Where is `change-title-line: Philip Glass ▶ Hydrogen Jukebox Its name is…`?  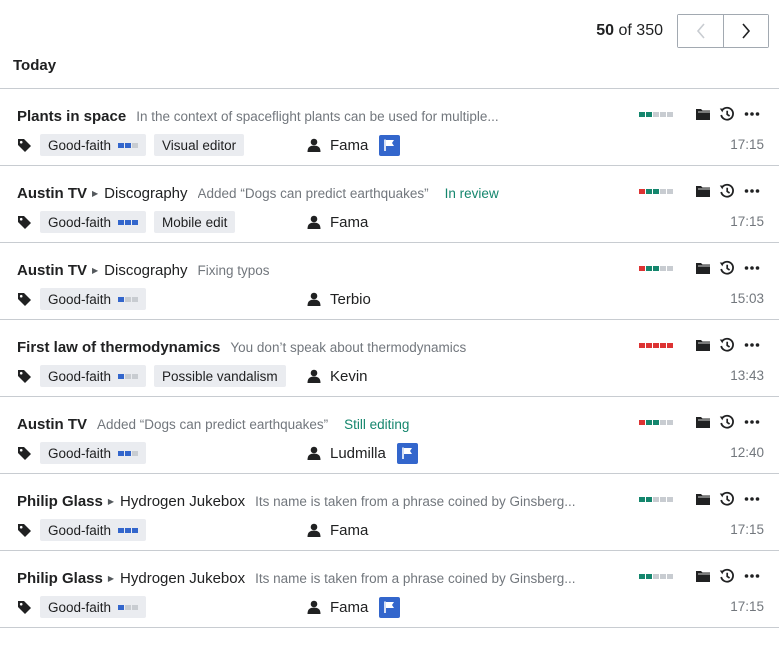 change-title-line: Philip Glass ▶ Hydrogen Jukebox Its name is… is located at coordinates (338, 501).